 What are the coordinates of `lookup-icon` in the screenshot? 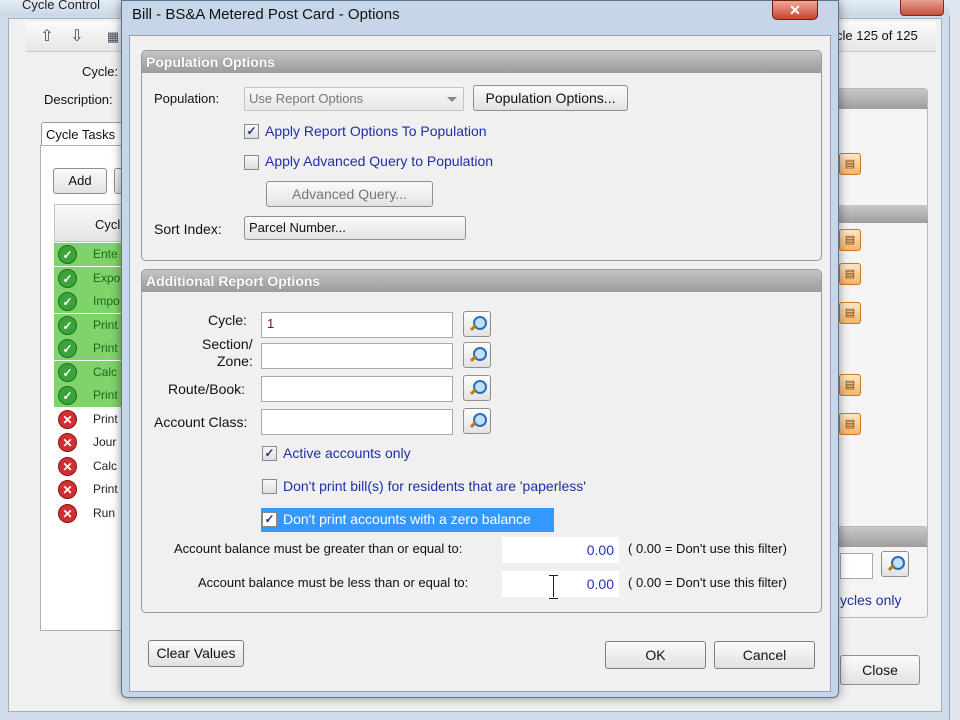 It's located at (895, 564).